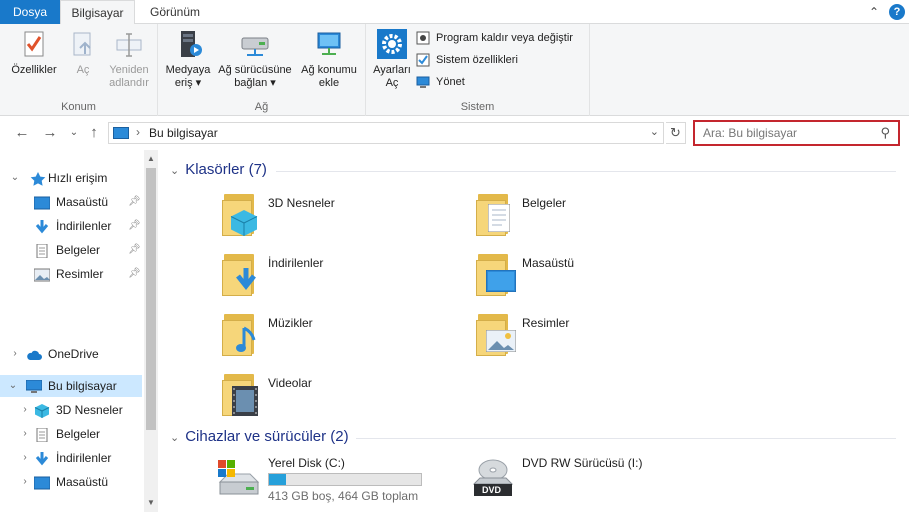 This screenshot has height=512, width=909. I want to click on media-access-button: Medyaya eriş ▾, so click(188, 59).